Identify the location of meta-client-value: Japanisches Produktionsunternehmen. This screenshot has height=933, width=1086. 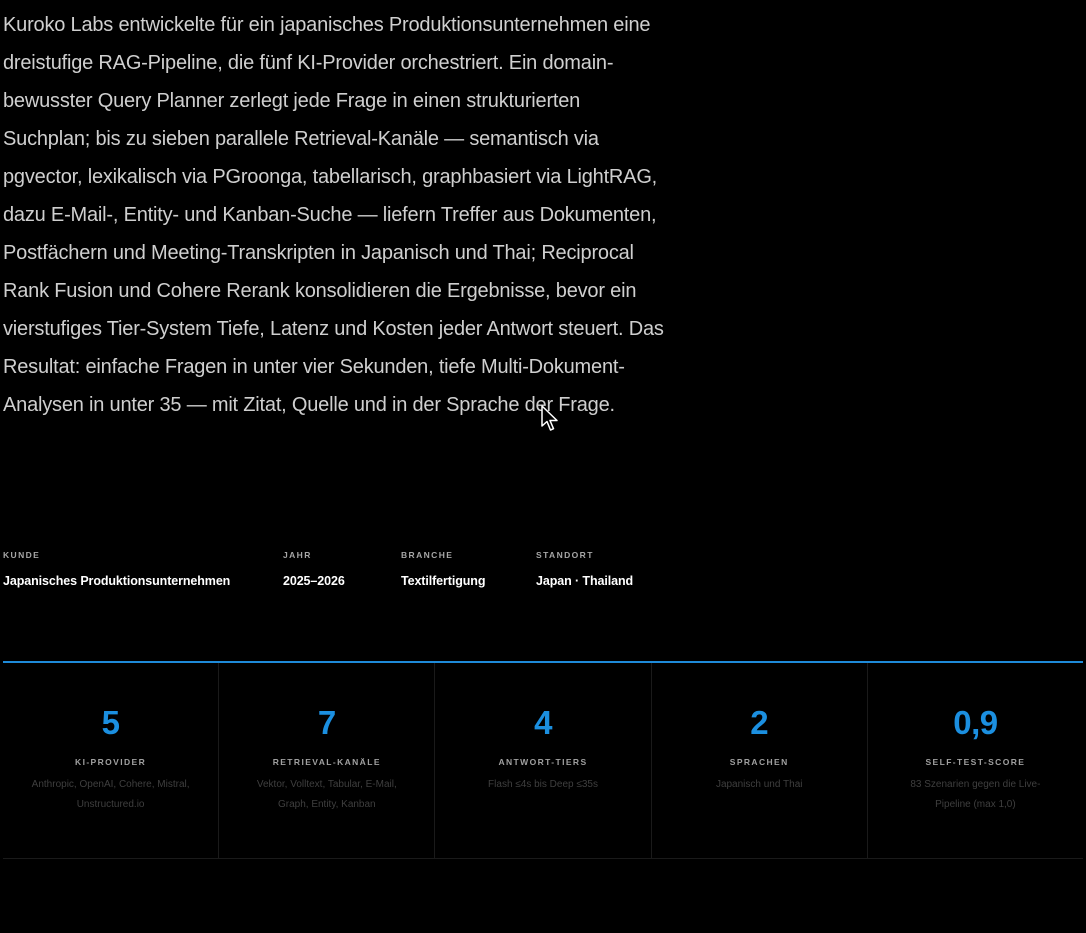
(117, 581).